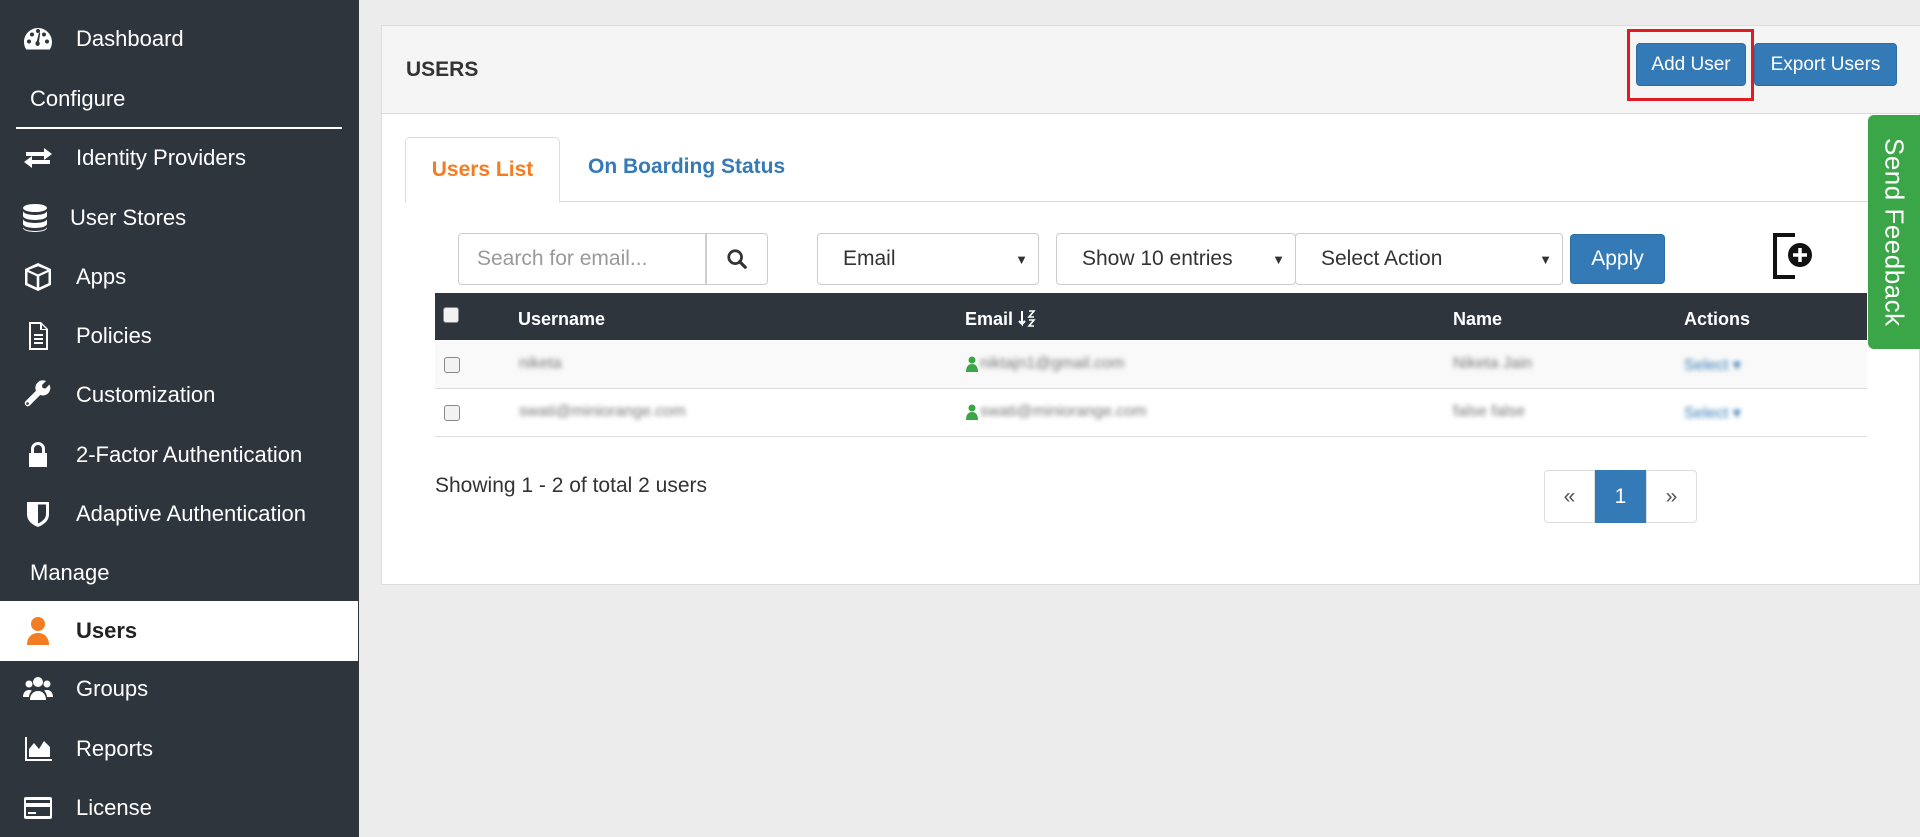  I want to click on header-email: Email, so click(1000, 319).